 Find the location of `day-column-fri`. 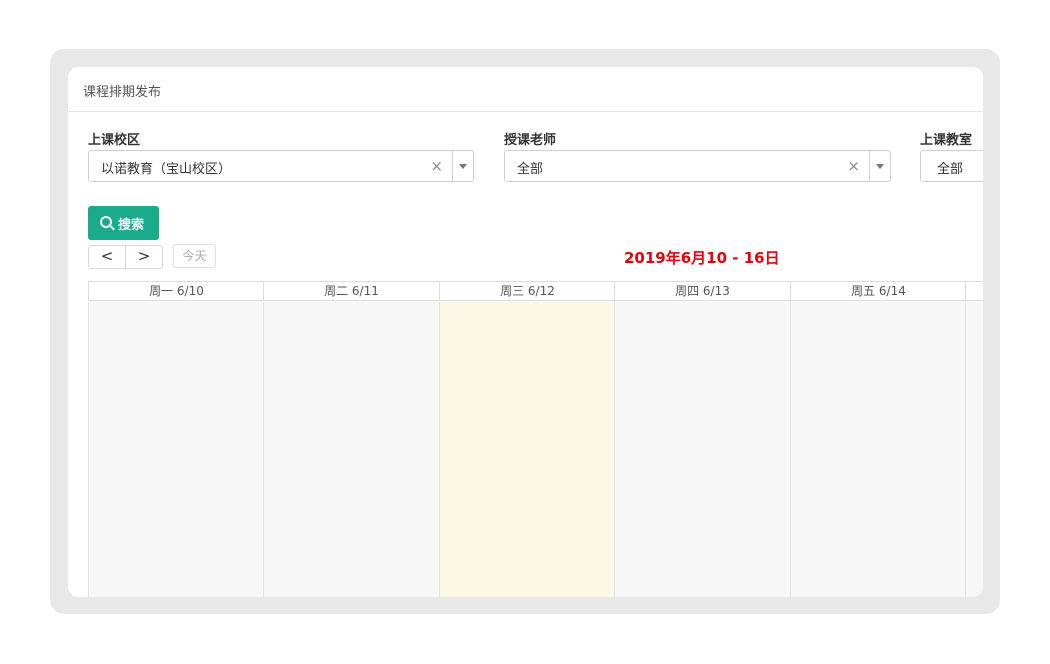

day-column-fri is located at coordinates (878, 449).